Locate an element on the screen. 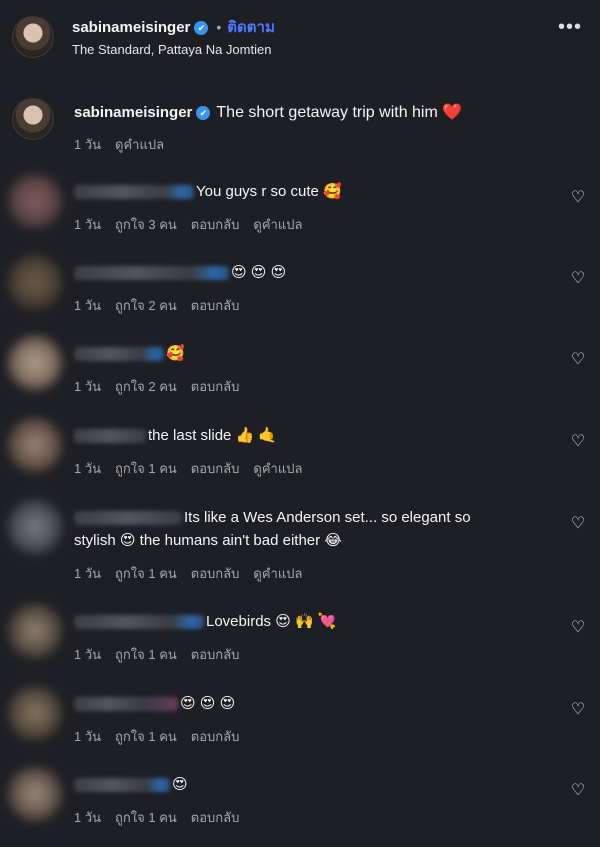 This screenshot has height=847, width=600. comment-meta: 1 วัน ถูกใจ 3 คน ตอบกลับ ดูคำแปล is located at coordinates (195, 224).